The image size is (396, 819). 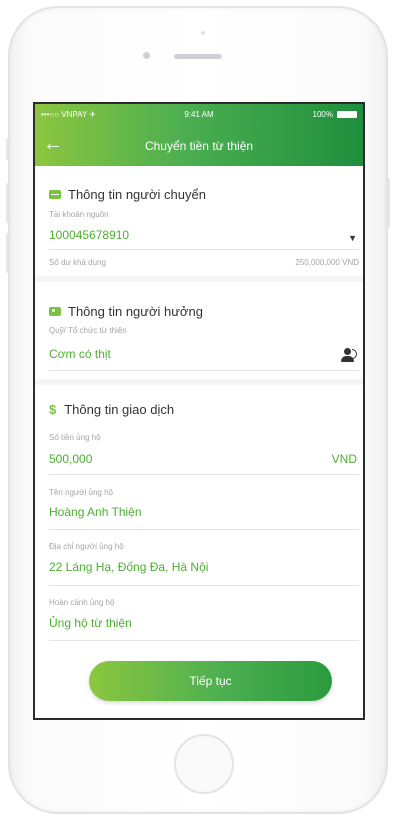 What do you see at coordinates (90, 623) in the screenshot?
I see `donation-reason-input: Ủng hộ từ thiện` at bounding box center [90, 623].